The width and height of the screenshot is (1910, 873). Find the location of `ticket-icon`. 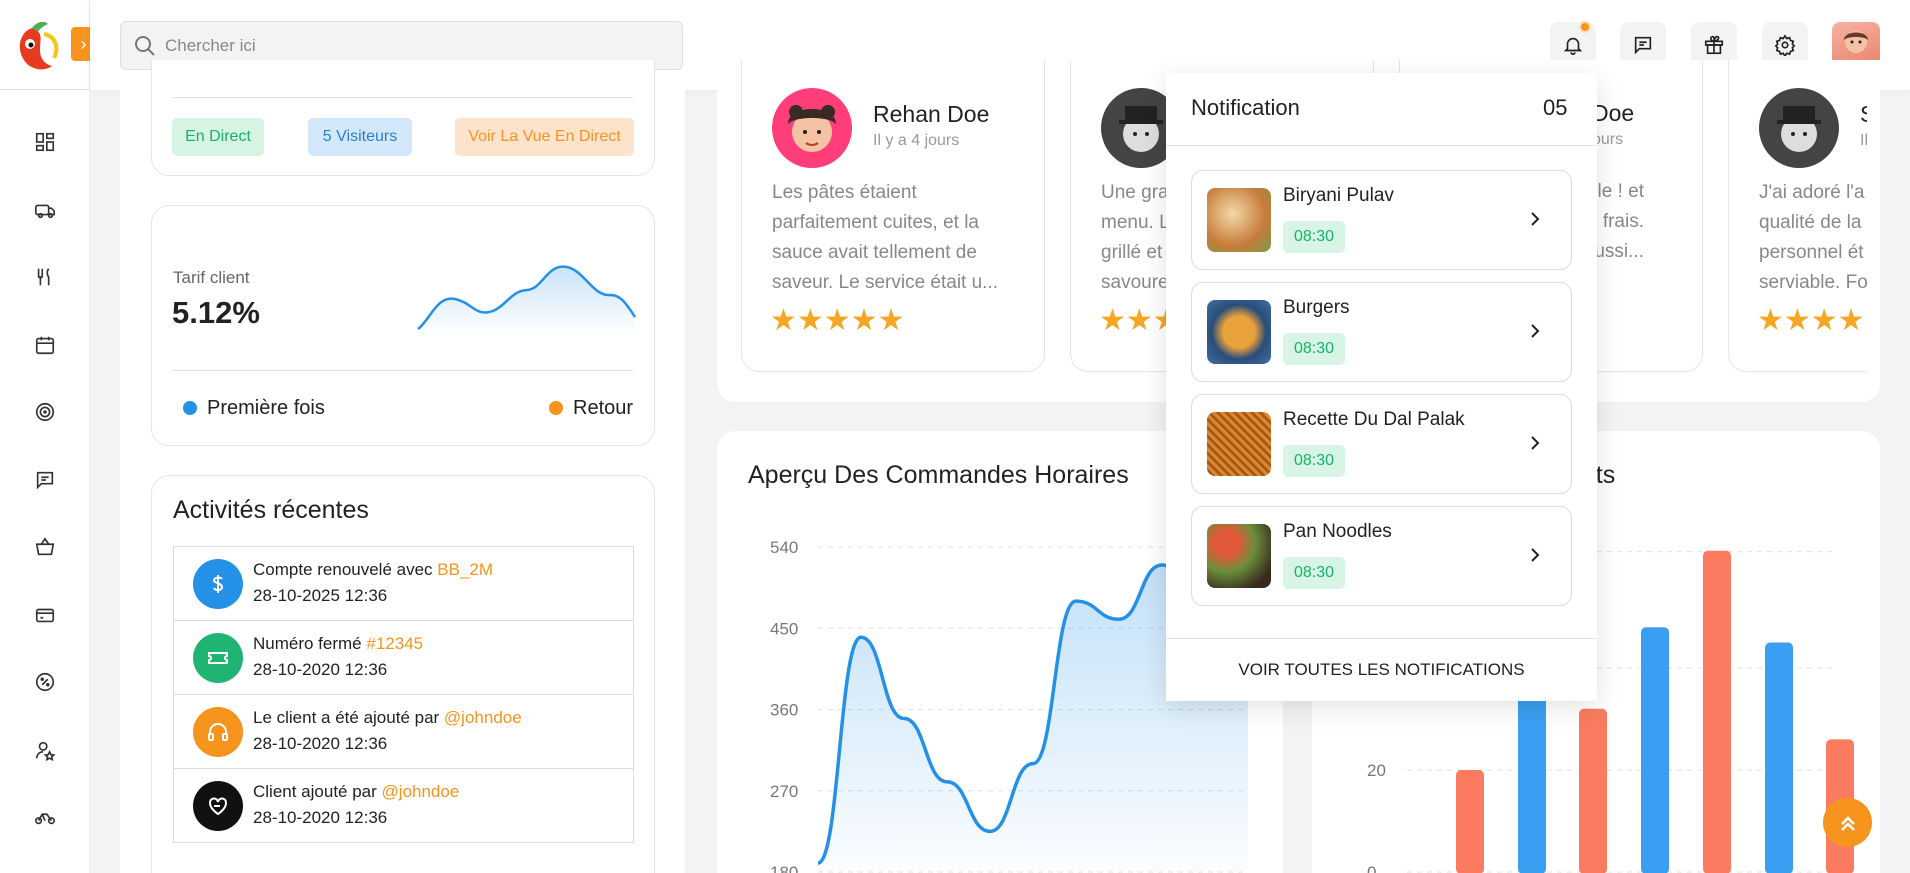

ticket-icon is located at coordinates (218, 658).